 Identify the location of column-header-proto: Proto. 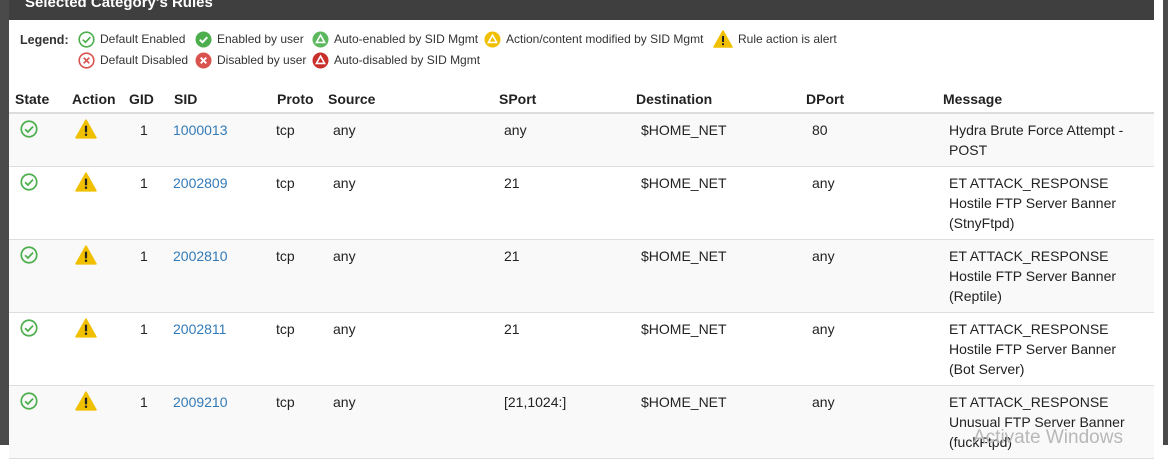
(299, 100).